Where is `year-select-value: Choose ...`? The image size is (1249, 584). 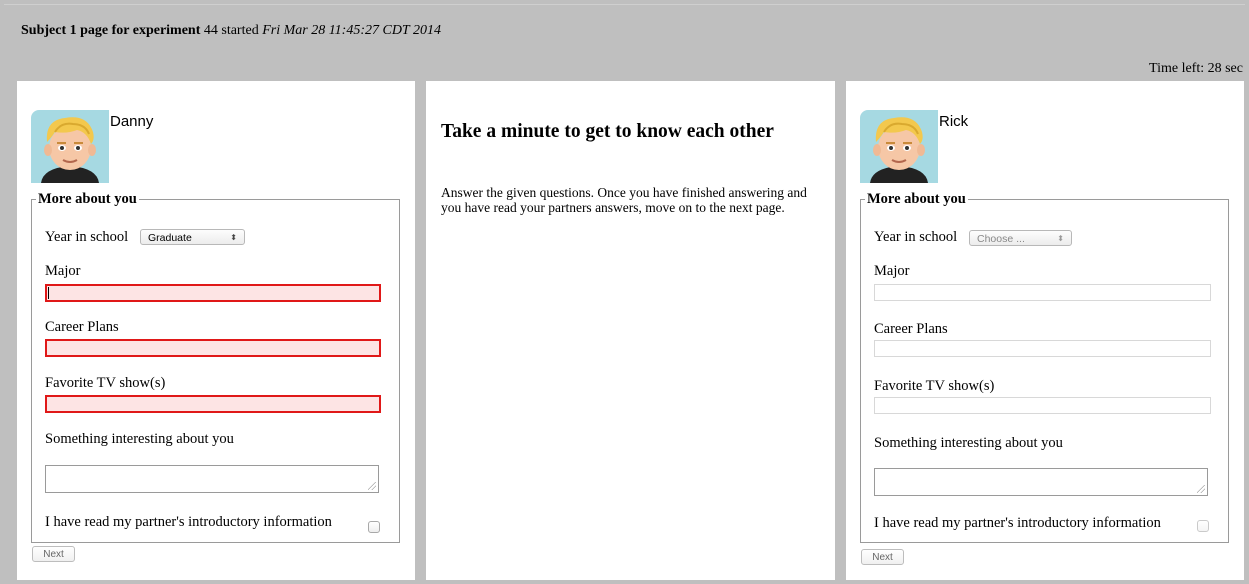
year-select-value: Choose ... is located at coordinates (1001, 239).